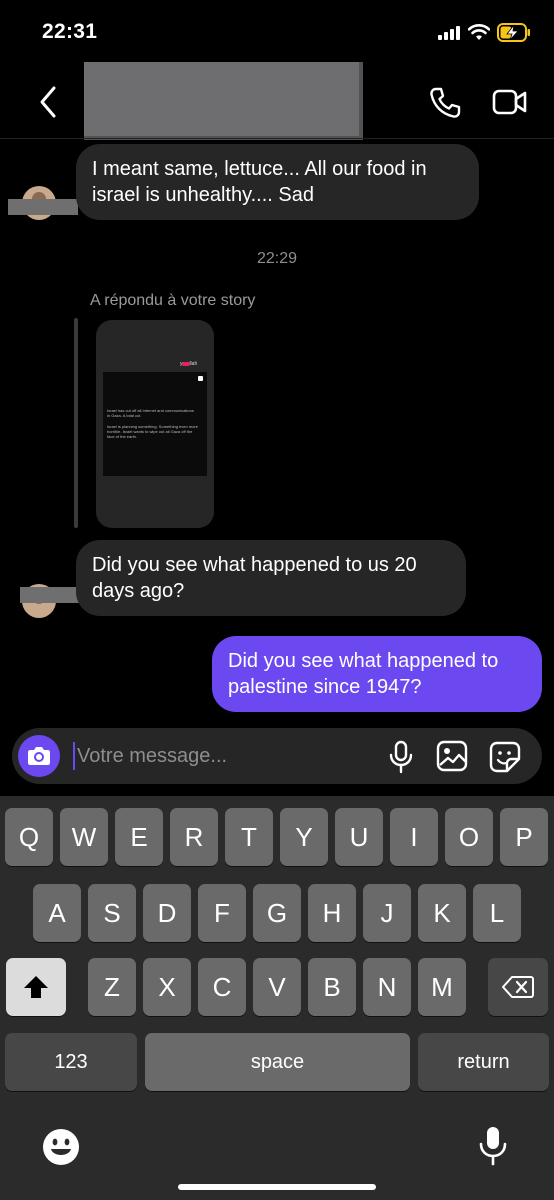  I want to click on key-u: U, so click(359, 837).